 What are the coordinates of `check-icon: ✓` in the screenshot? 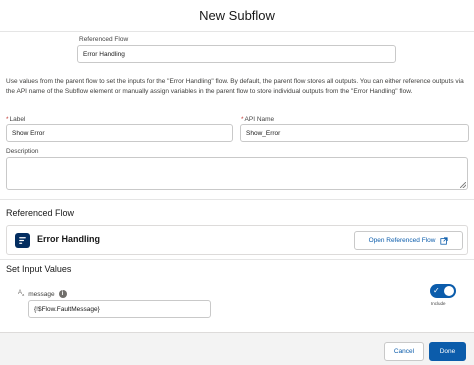 It's located at (436, 290).